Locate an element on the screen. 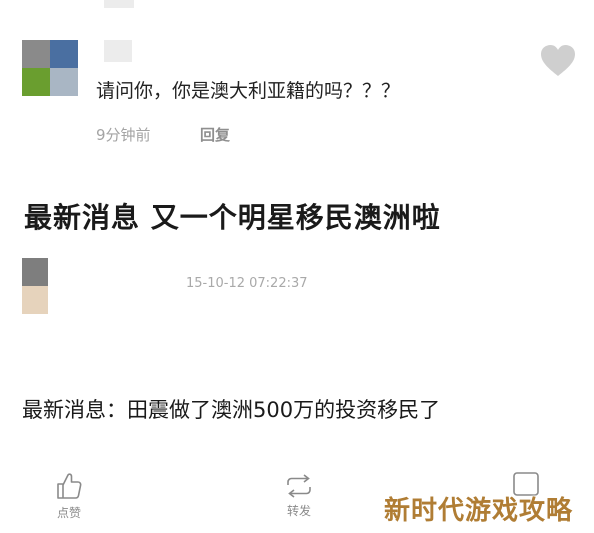 This screenshot has height=533, width=594. like-label: 点赞 is located at coordinates (68, 513).